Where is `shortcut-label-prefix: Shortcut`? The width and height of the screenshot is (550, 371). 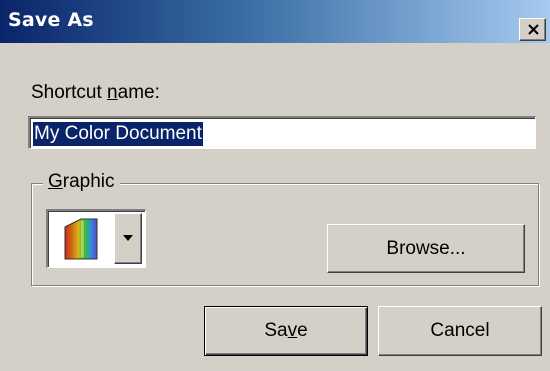 shortcut-label-prefix: Shortcut is located at coordinates (69, 92).